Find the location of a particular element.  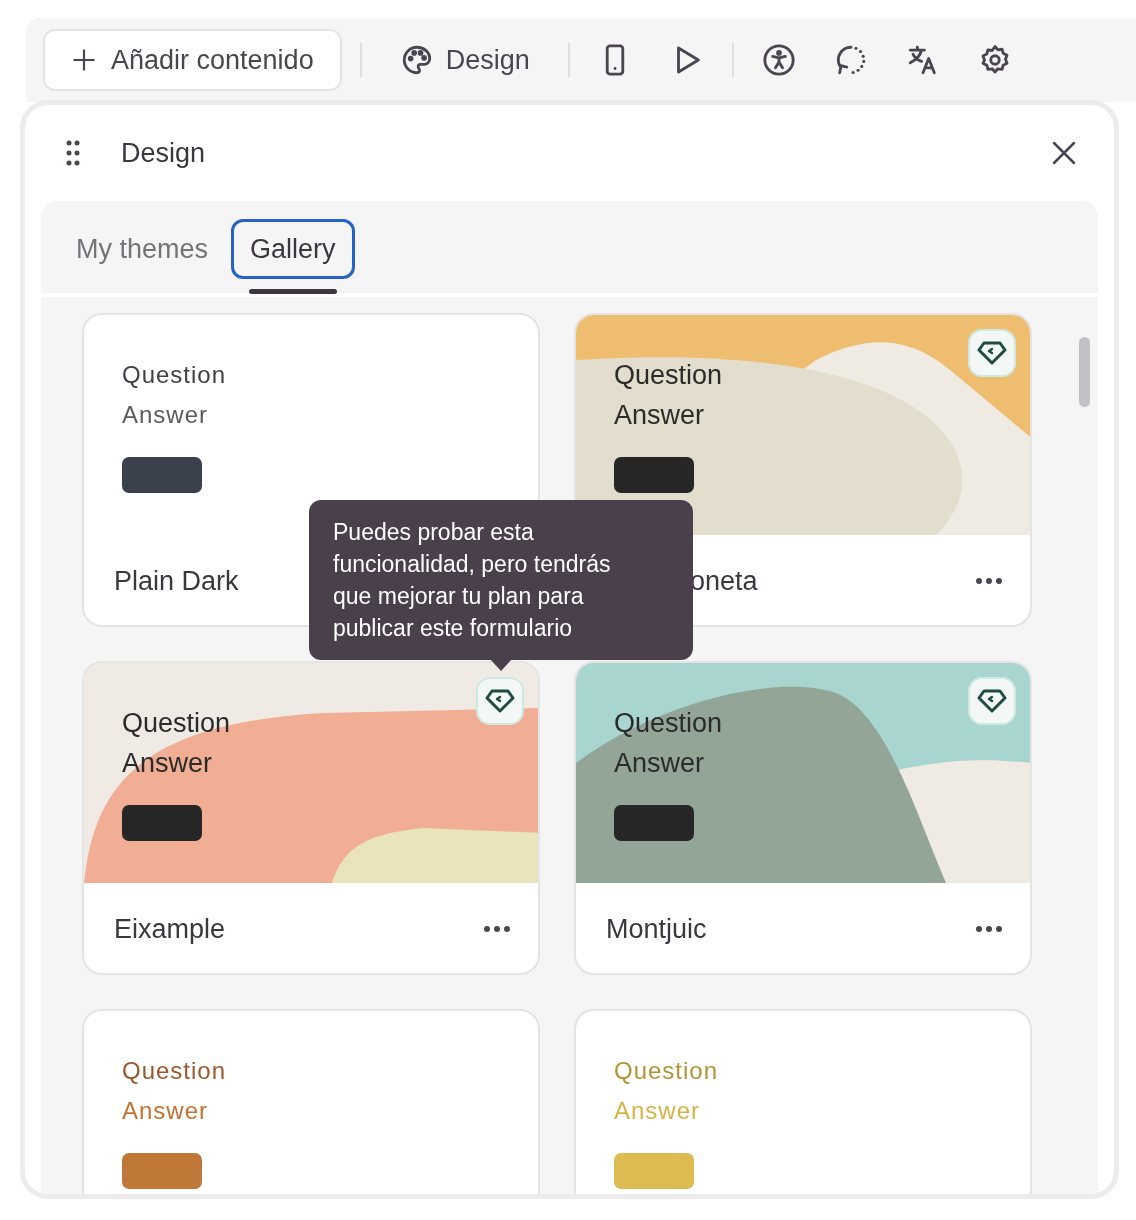

theme-name: Eixample is located at coordinates (170, 929).